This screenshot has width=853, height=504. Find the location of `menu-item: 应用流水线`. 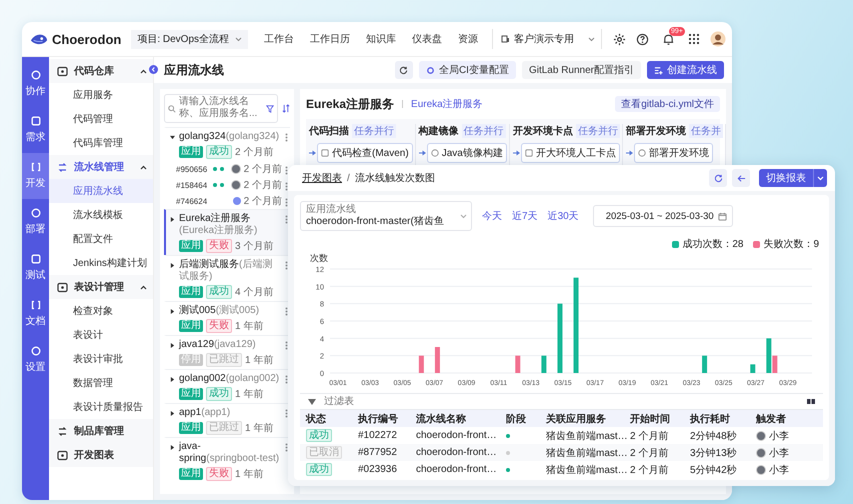

menu-item: 应用流水线 is located at coordinates (101, 191).